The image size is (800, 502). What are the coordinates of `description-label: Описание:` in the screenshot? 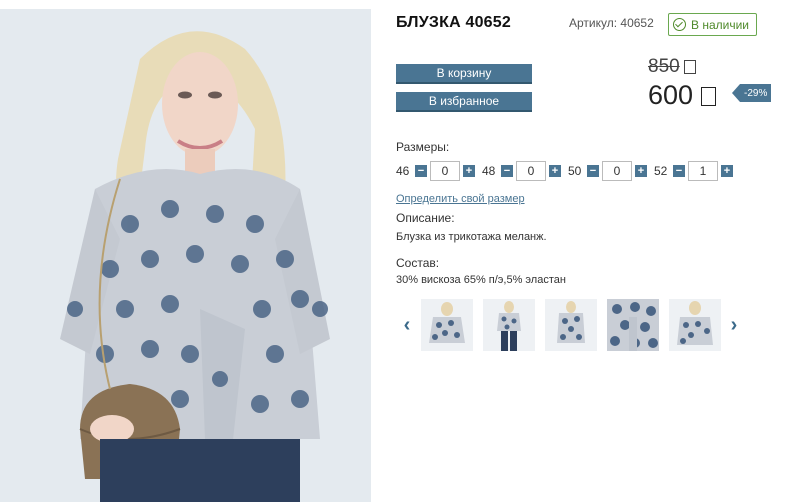 It's located at (425, 218).